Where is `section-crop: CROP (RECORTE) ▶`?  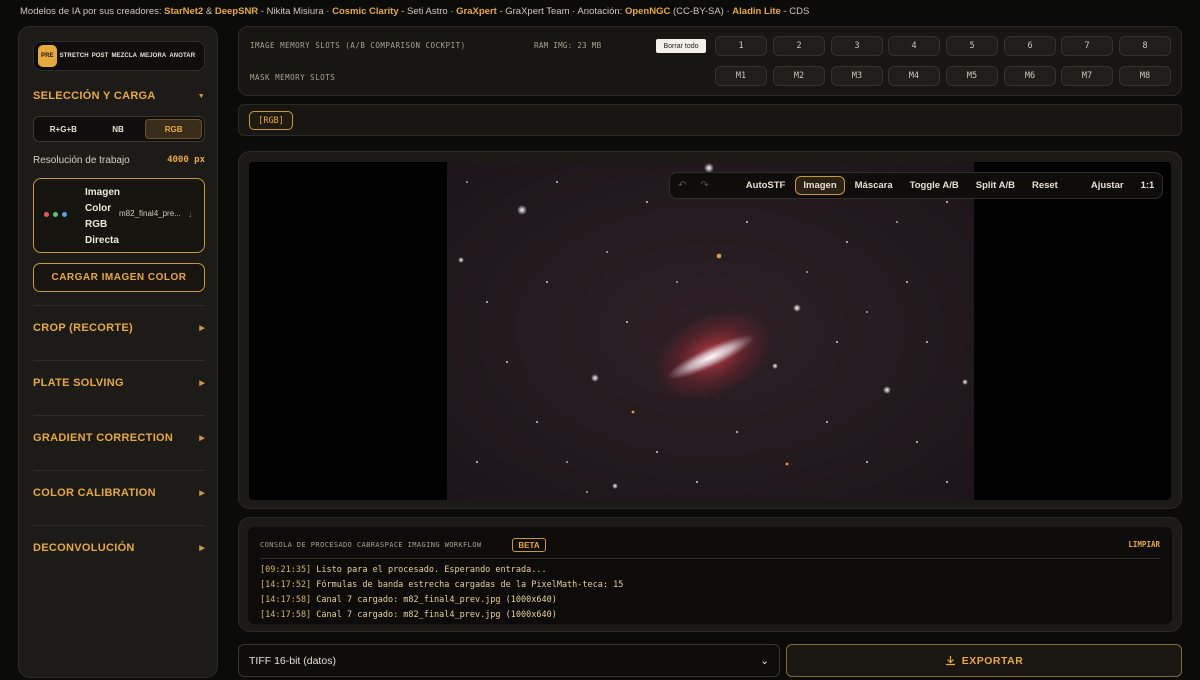 section-crop: CROP (RECORTE) ▶ is located at coordinates (119, 328).